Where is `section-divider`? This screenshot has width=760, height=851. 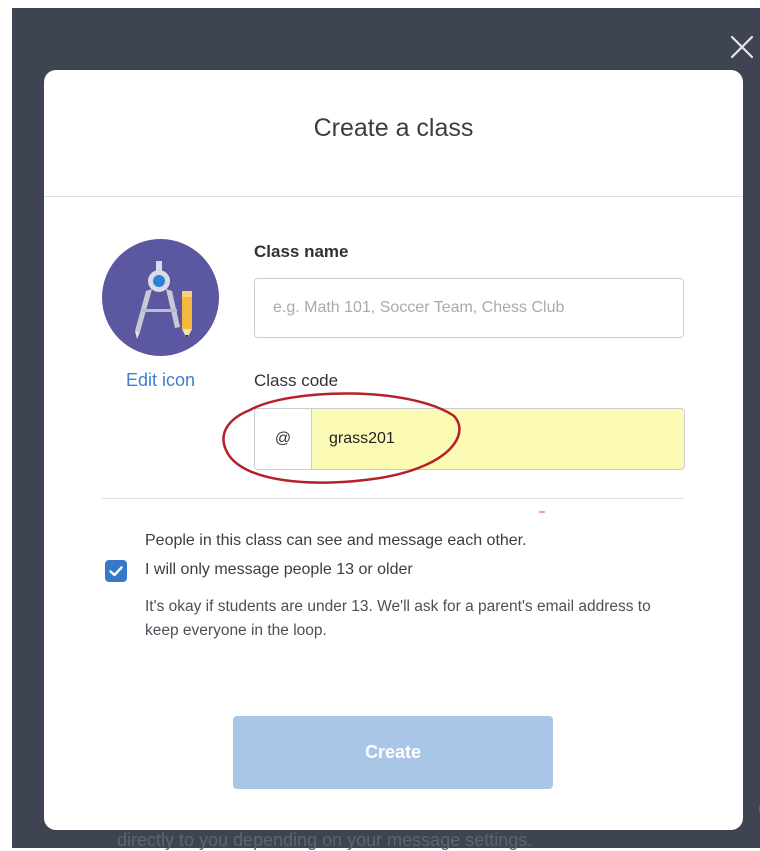 section-divider is located at coordinates (393, 498).